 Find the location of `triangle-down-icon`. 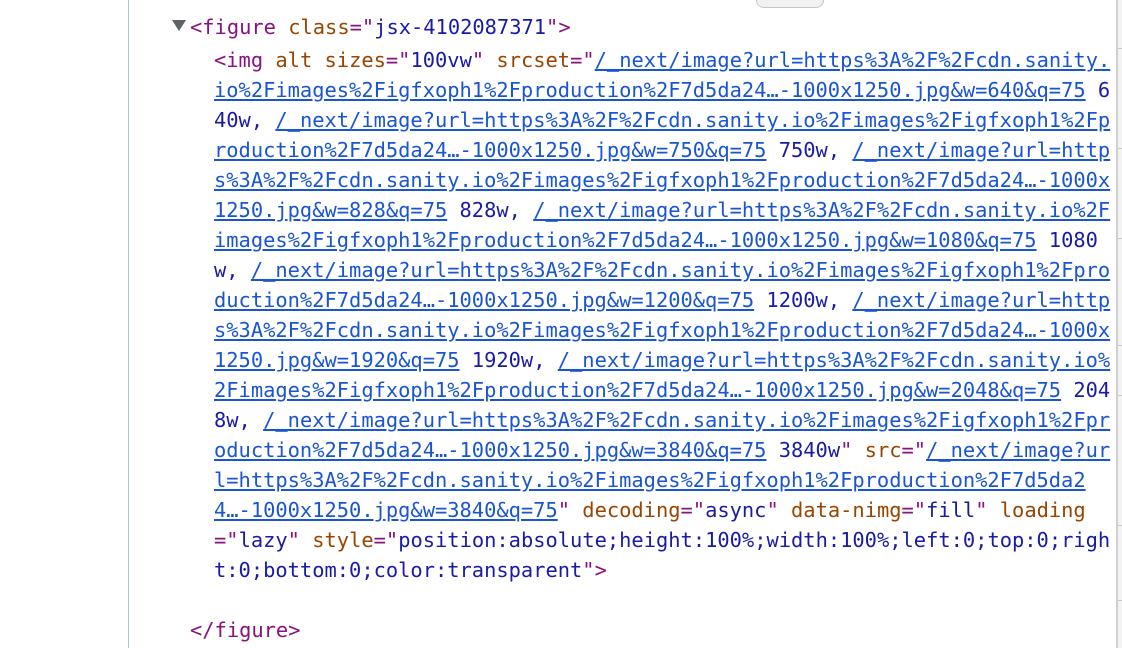

triangle-down-icon is located at coordinates (179, 25).